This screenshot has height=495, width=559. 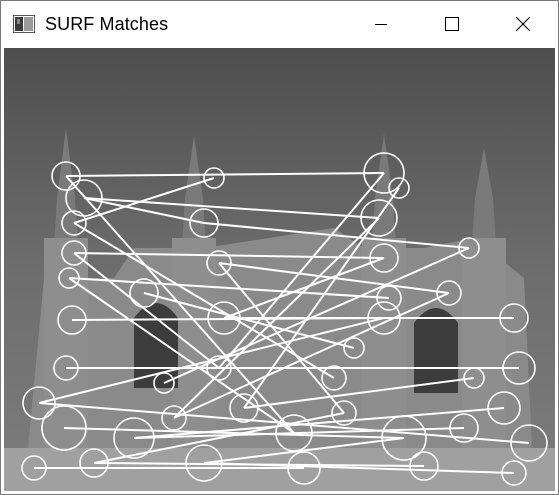 I want to click on maximize-button, so click(x=452, y=24).